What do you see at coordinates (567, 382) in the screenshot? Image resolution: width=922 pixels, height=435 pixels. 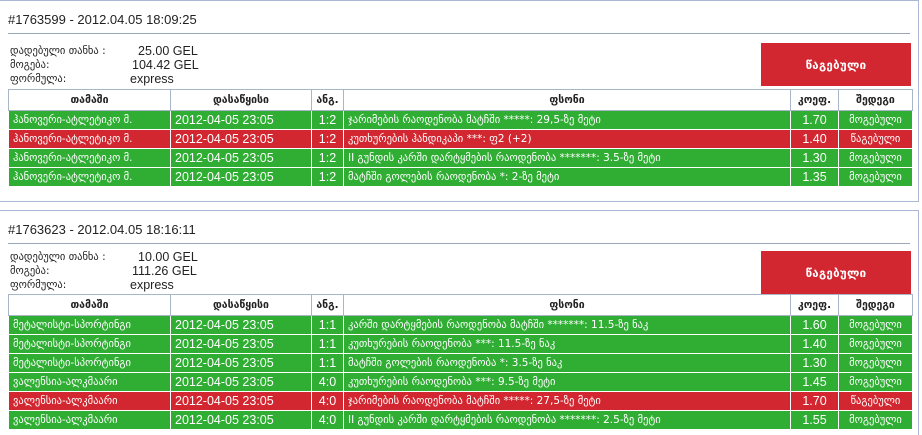 I see `cell-bet: კუთხურების რაოდენობა ***: 9.5-ზე მეტი` at bounding box center [567, 382].